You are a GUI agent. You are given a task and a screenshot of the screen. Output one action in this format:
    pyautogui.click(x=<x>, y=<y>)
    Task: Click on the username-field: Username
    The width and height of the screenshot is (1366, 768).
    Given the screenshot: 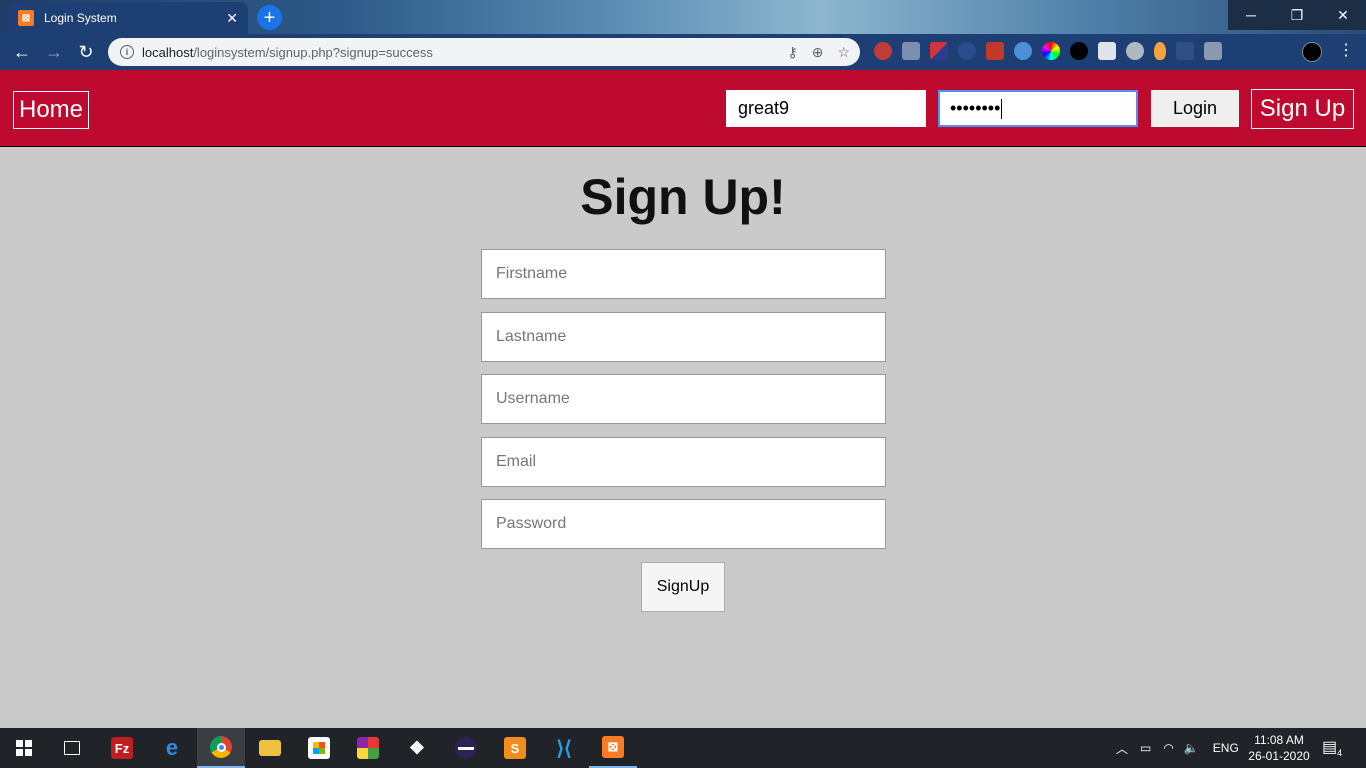 What is the action you would take?
    pyautogui.click(x=683, y=399)
    